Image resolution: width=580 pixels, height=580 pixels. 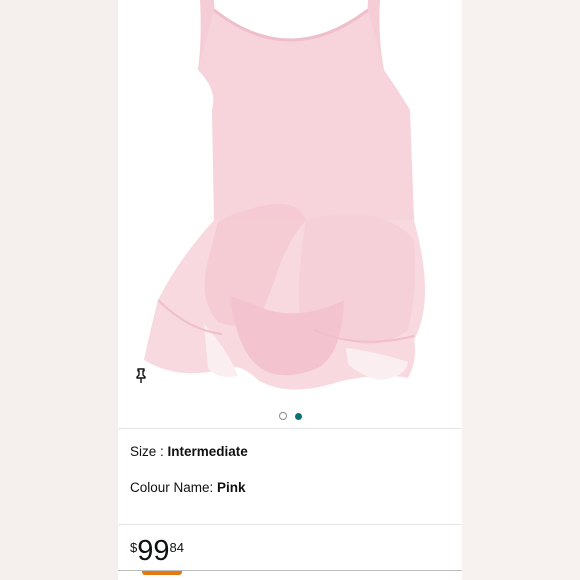 I want to click on carousel-indicator, so click(x=290, y=416).